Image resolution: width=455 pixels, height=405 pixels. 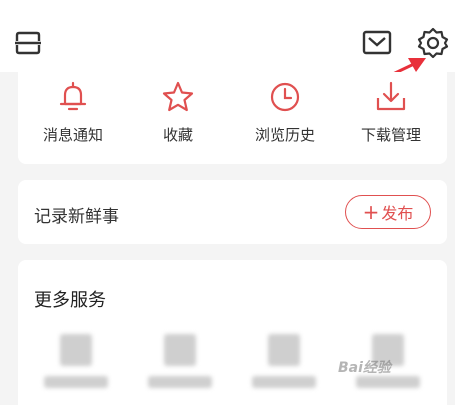 What do you see at coordinates (371, 212) in the screenshot?
I see `plus-icon: +` at bounding box center [371, 212].